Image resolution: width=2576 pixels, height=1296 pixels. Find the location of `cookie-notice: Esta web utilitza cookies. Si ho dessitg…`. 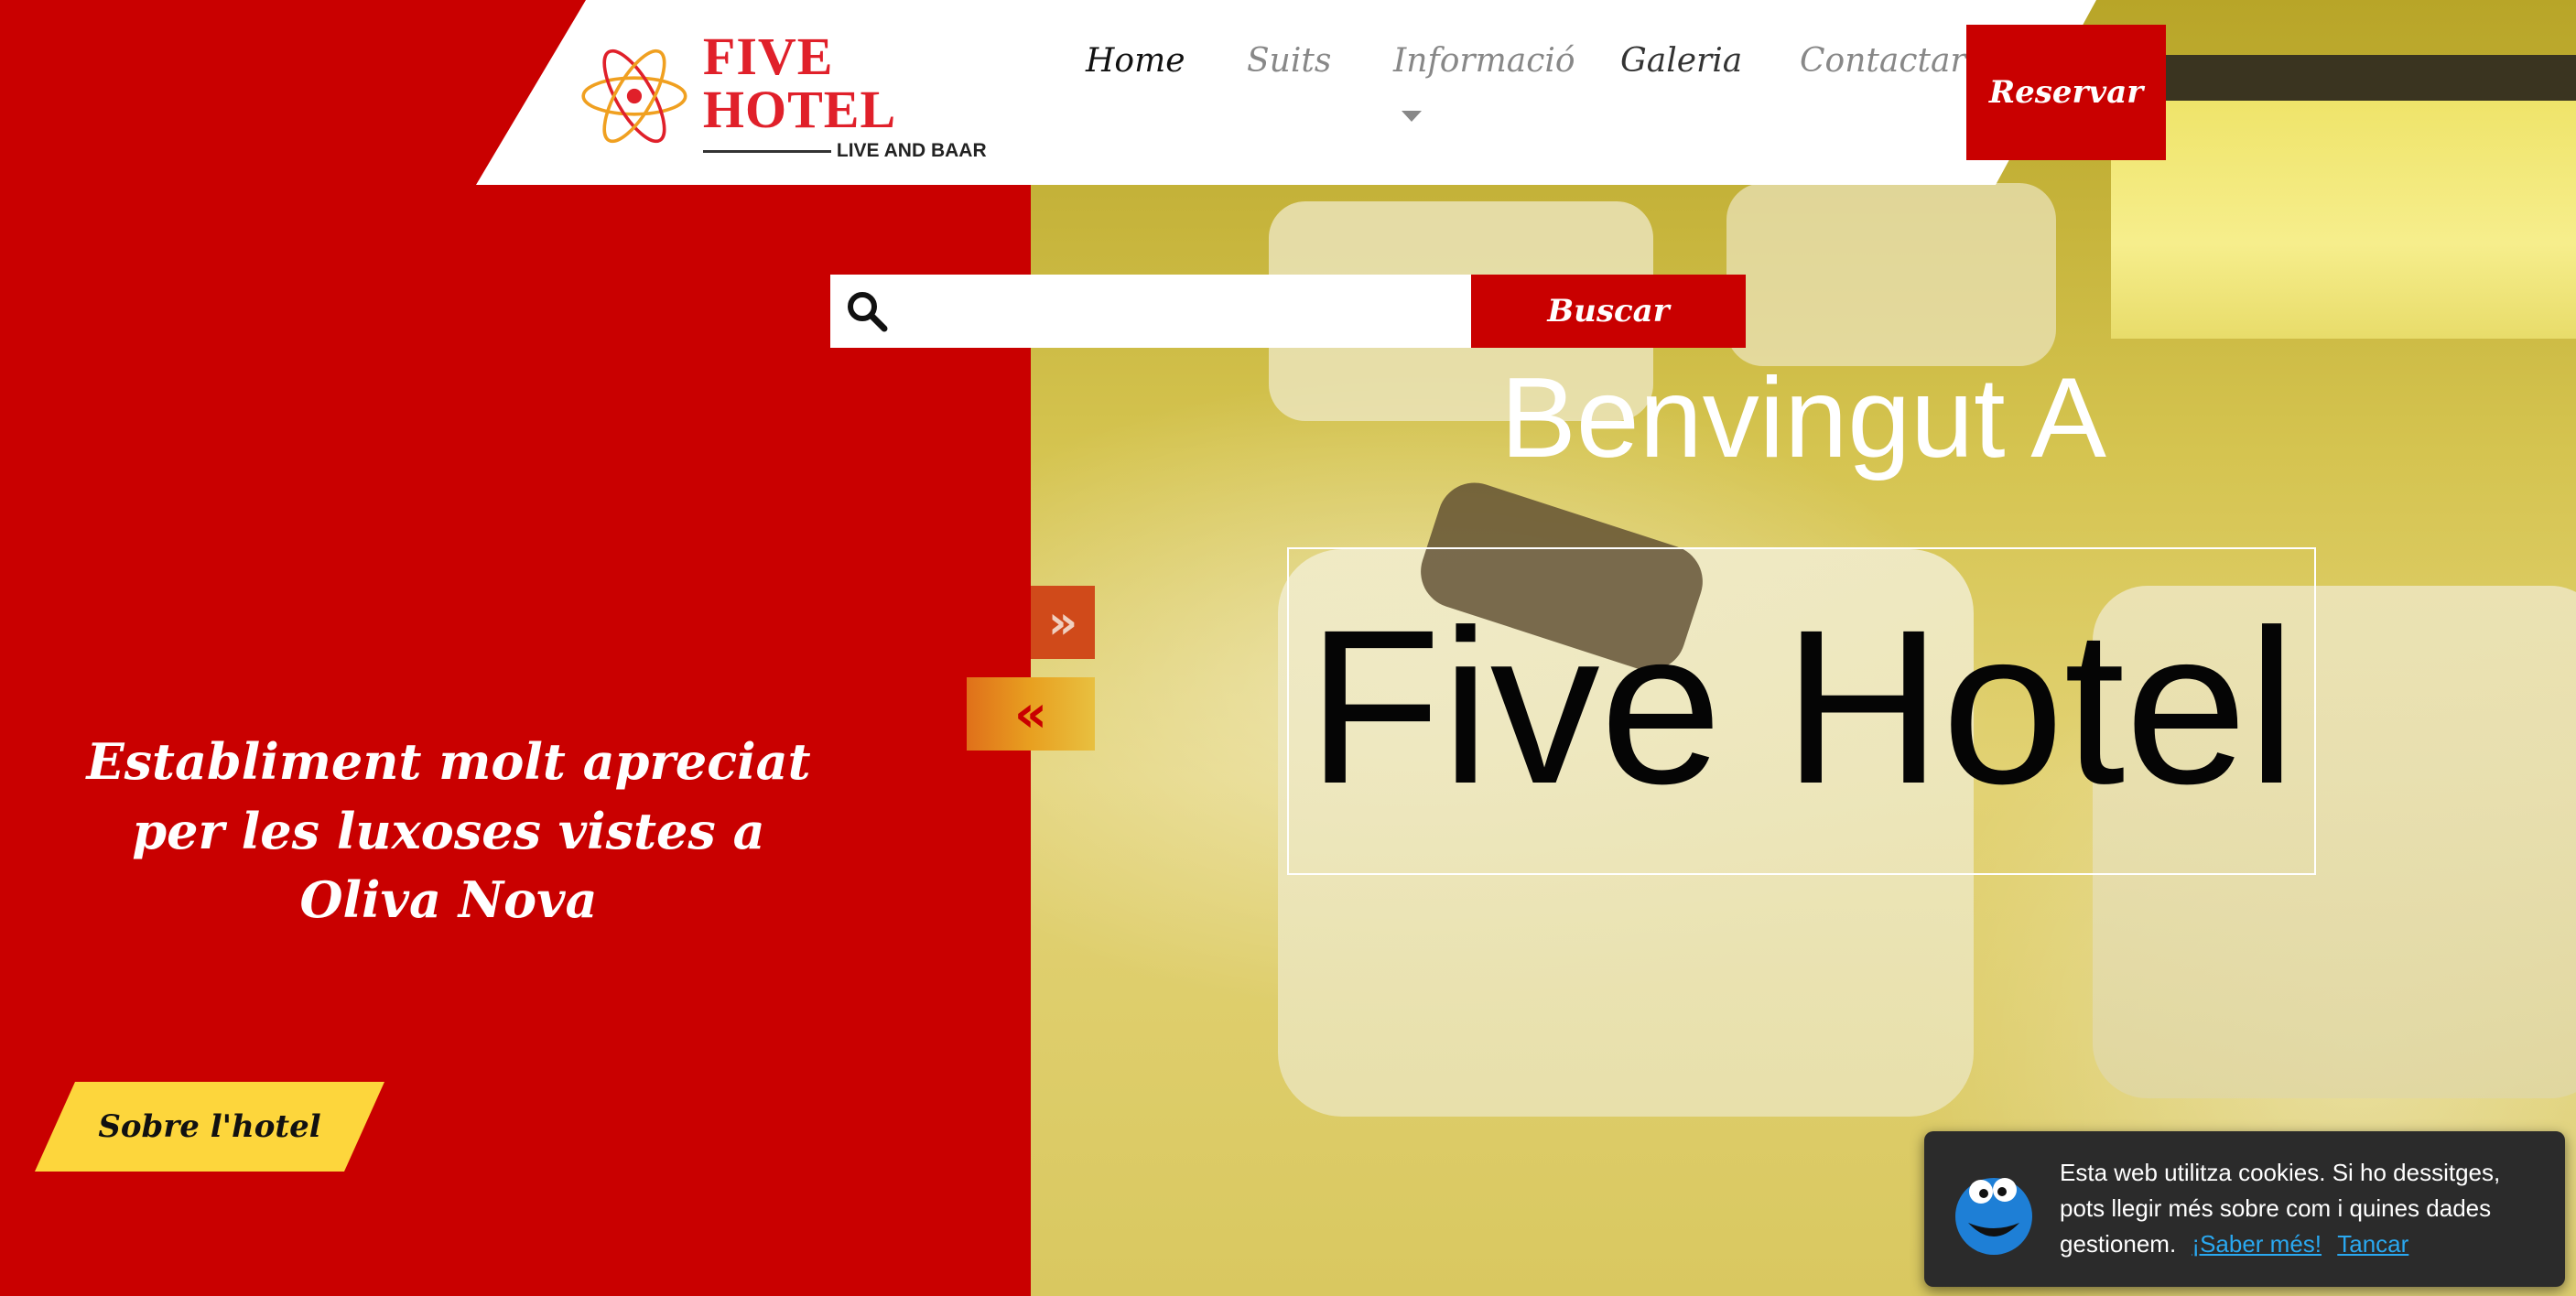

cookie-notice: Esta web utilitza cookies. Si ho dessitg… is located at coordinates (2245, 1209).